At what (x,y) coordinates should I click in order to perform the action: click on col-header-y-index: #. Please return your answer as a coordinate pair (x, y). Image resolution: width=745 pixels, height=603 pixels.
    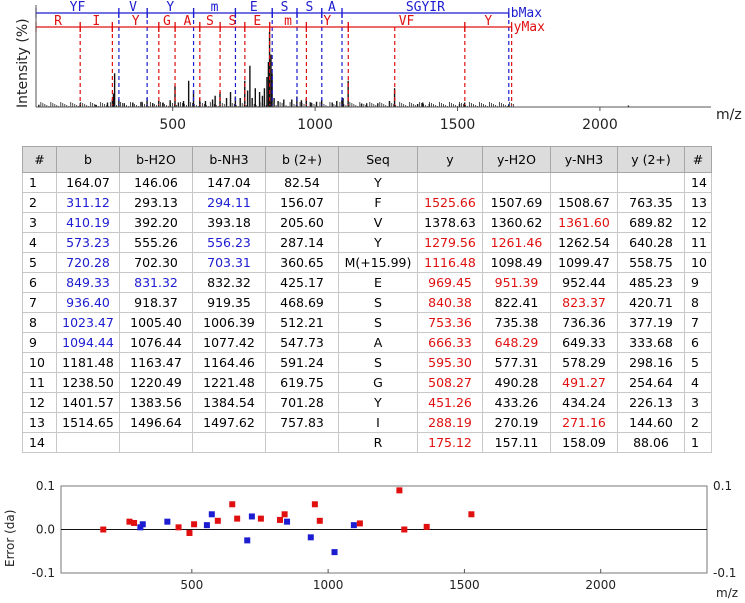
    Looking at the image, I should click on (698, 159).